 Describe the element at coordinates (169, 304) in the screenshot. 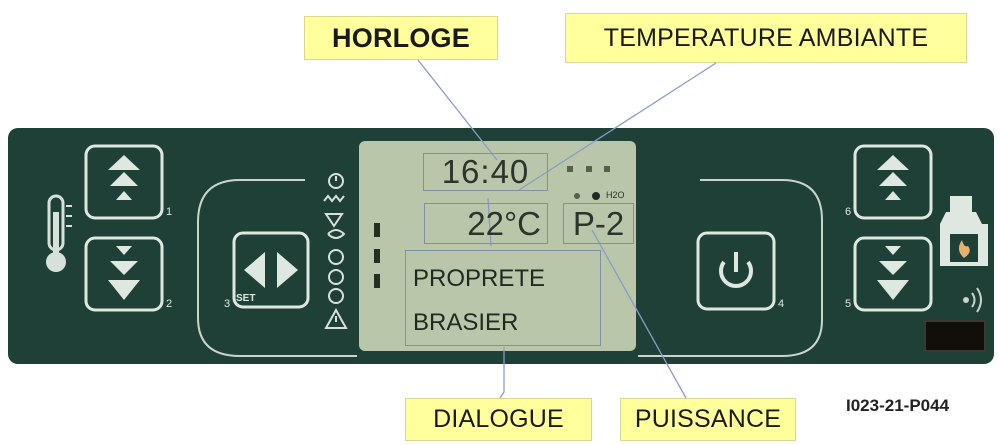

I see `button-2-number: 2` at that location.